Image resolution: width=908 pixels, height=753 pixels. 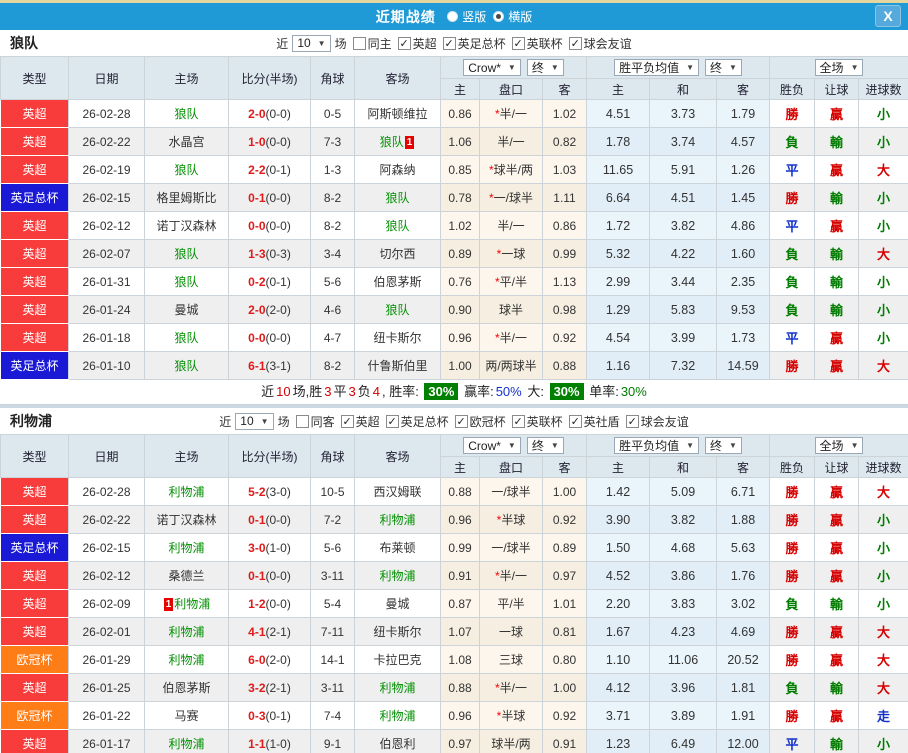 What do you see at coordinates (397, 492) in the screenshot?
I see `team-label: 西汉姆联` at bounding box center [397, 492].